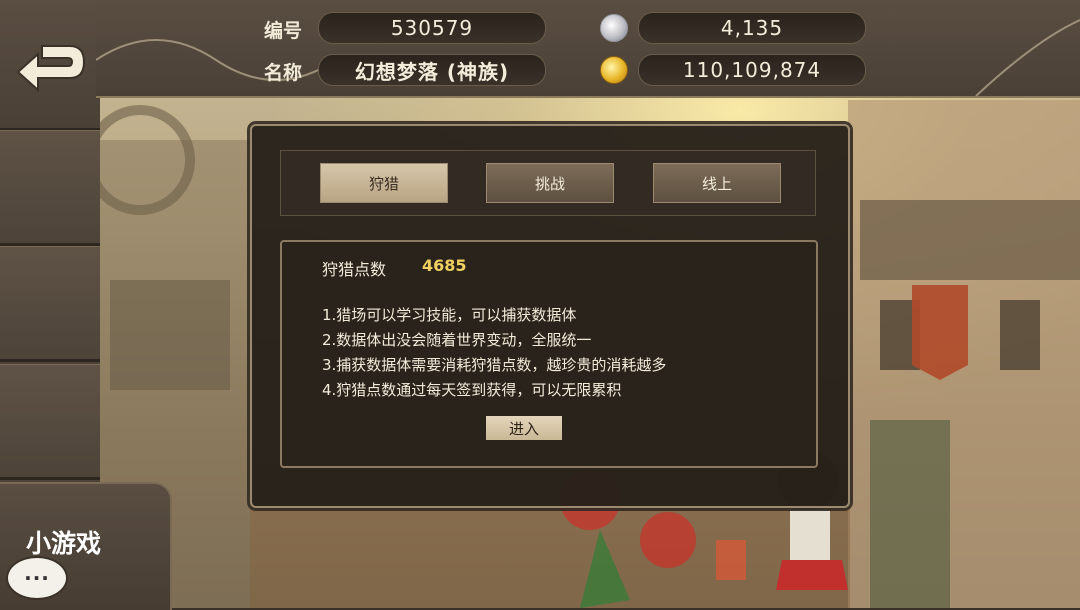  What do you see at coordinates (472, 390) in the screenshot?
I see `rule-text: 4.狩猎点数通过每天签到获得，可以无限累积` at bounding box center [472, 390].